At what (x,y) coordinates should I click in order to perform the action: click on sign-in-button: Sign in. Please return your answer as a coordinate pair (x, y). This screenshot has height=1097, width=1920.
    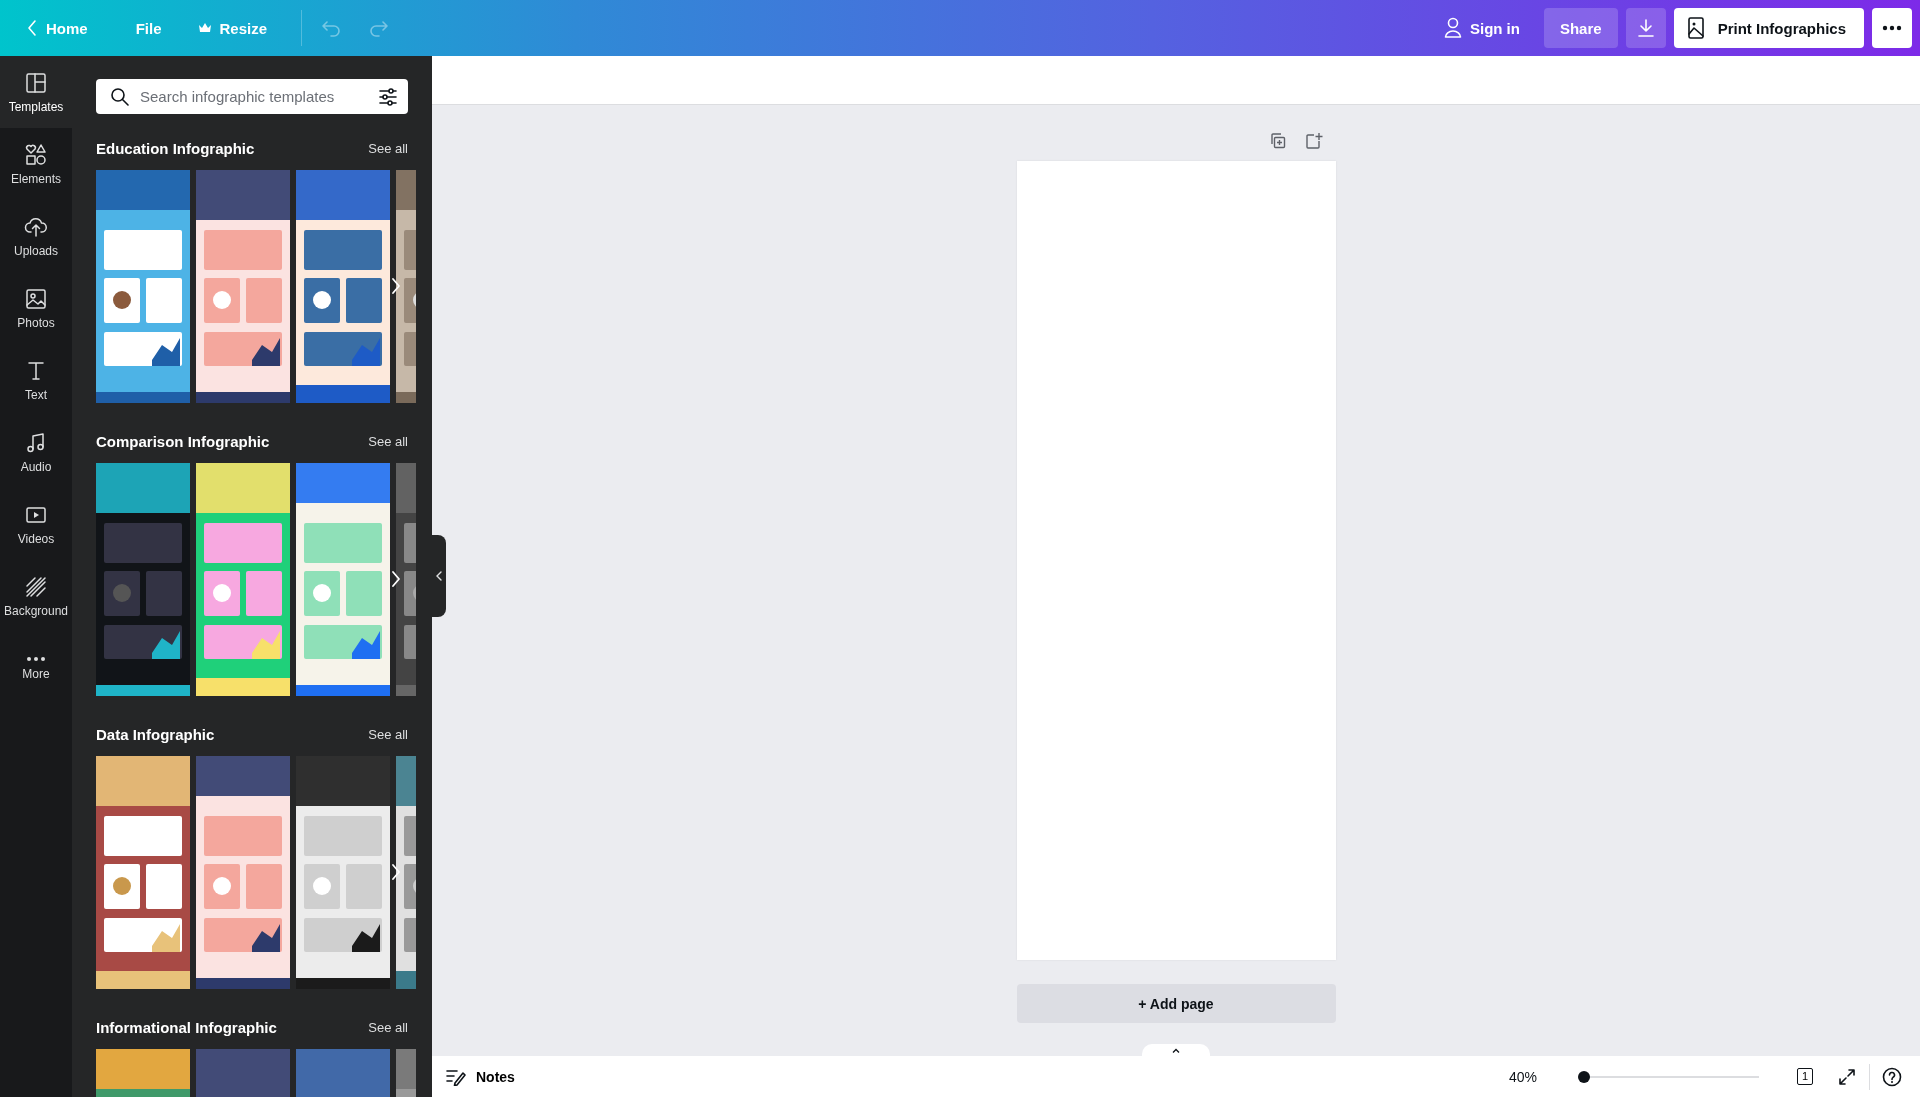
    Looking at the image, I should click on (1481, 28).